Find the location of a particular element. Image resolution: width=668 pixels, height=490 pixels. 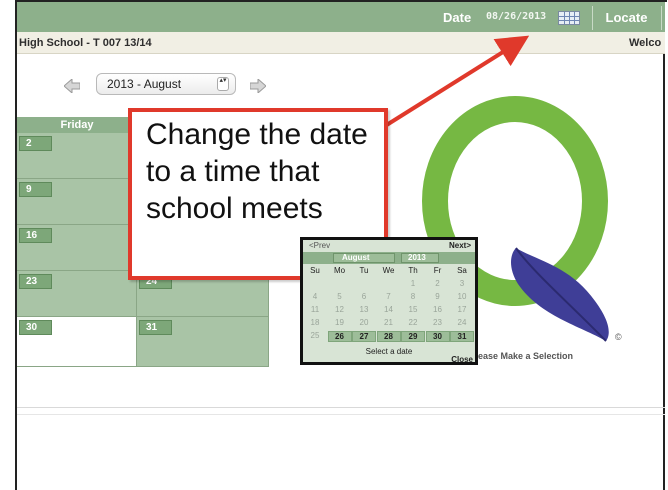

day-number: 9 is located at coordinates (35, 189).